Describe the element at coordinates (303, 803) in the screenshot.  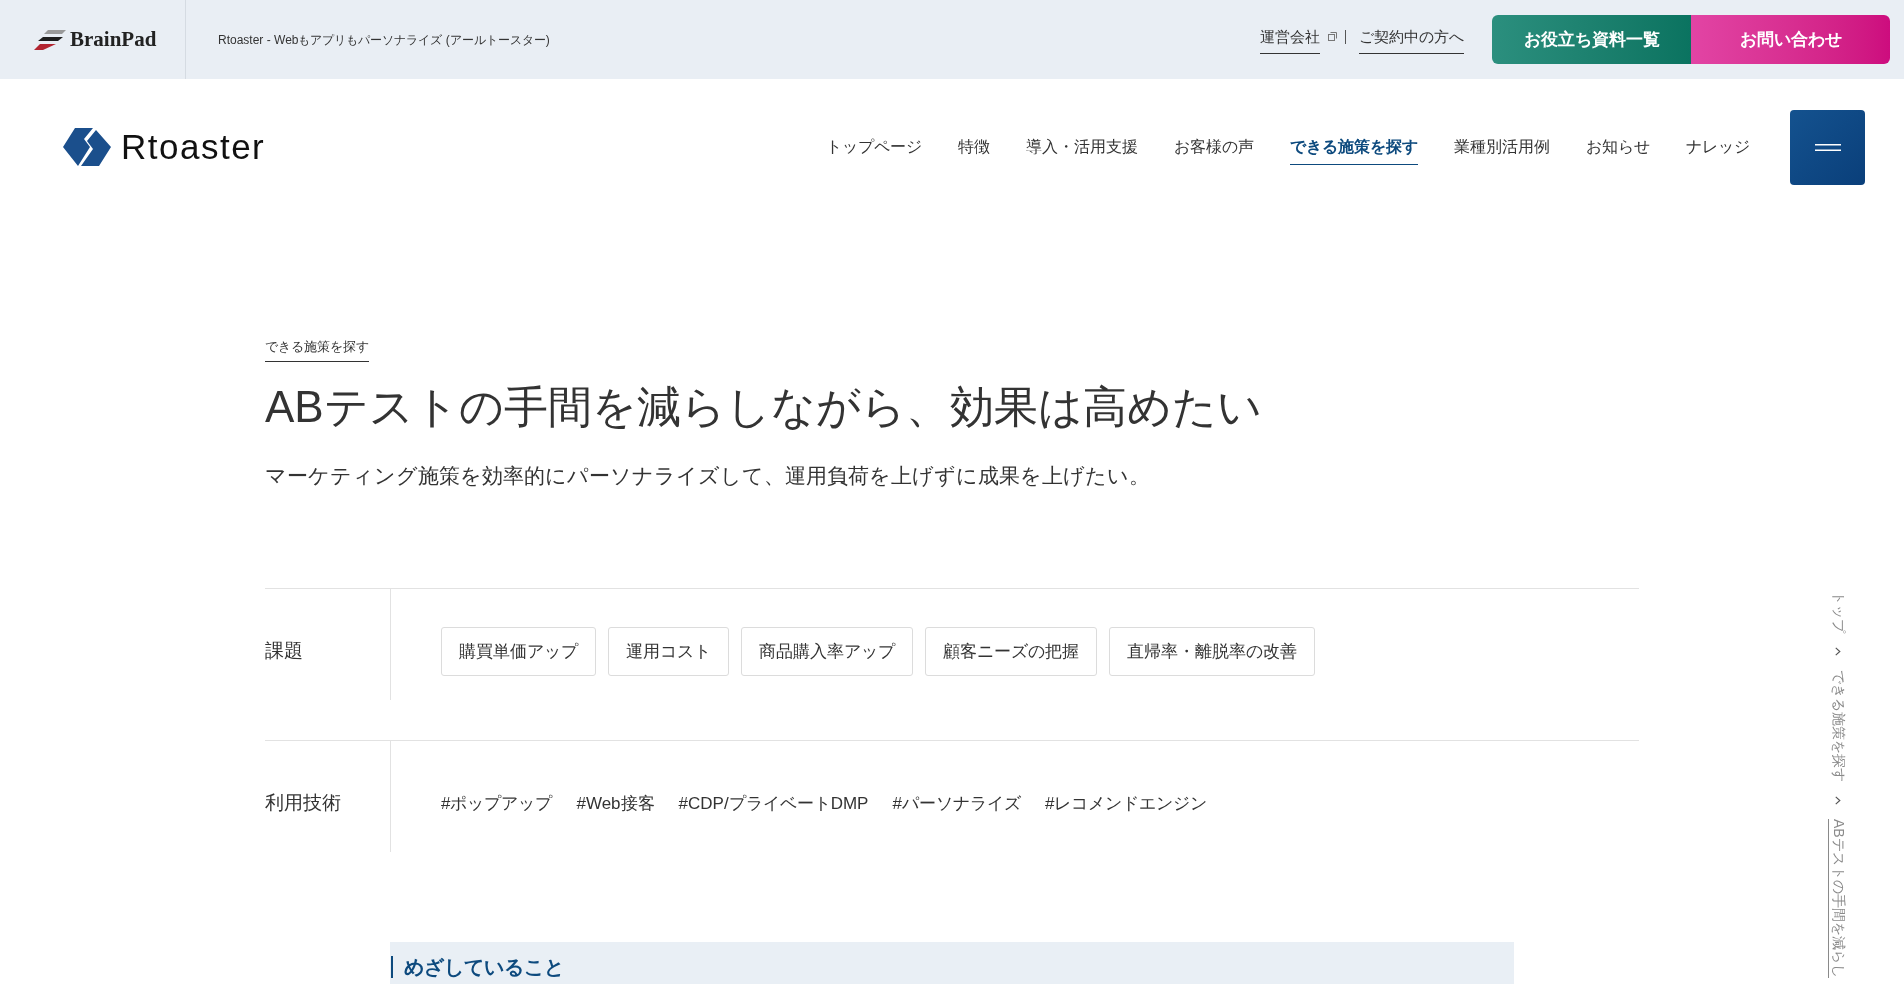
I see `row-label: 利用技術` at that location.